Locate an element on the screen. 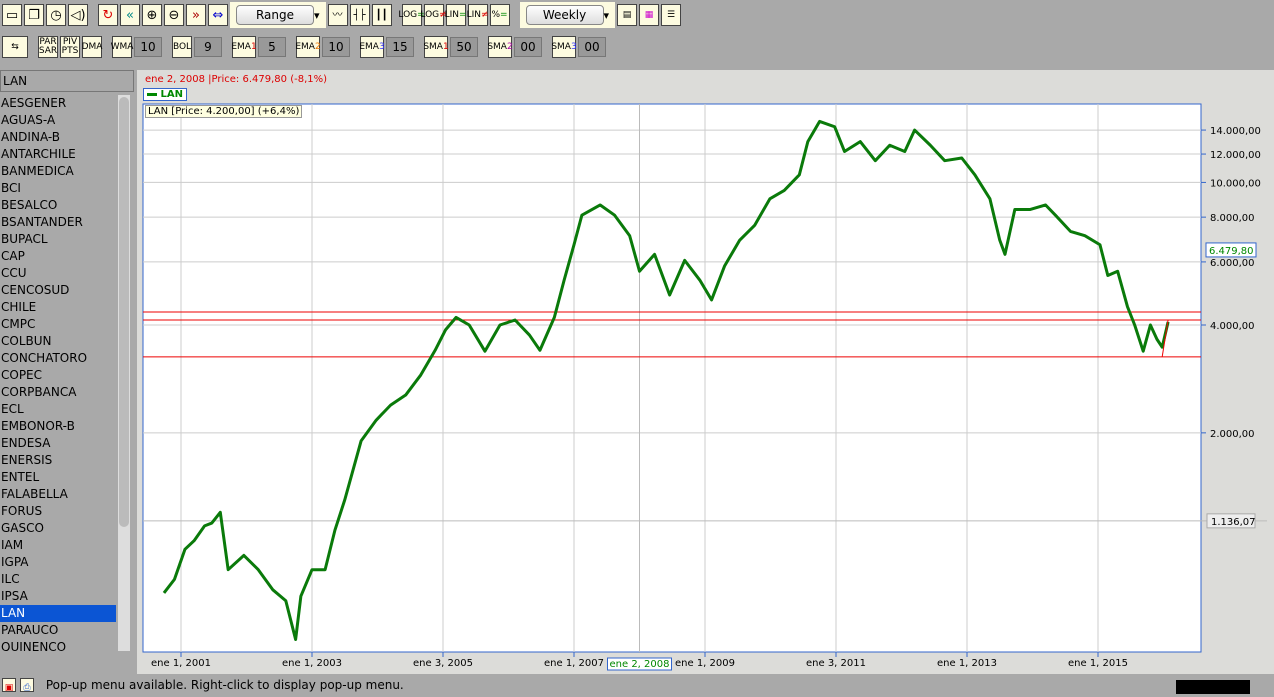 The image size is (1274, 697). symbol-item: BANMEDICA is located at coordinates (58, 171).